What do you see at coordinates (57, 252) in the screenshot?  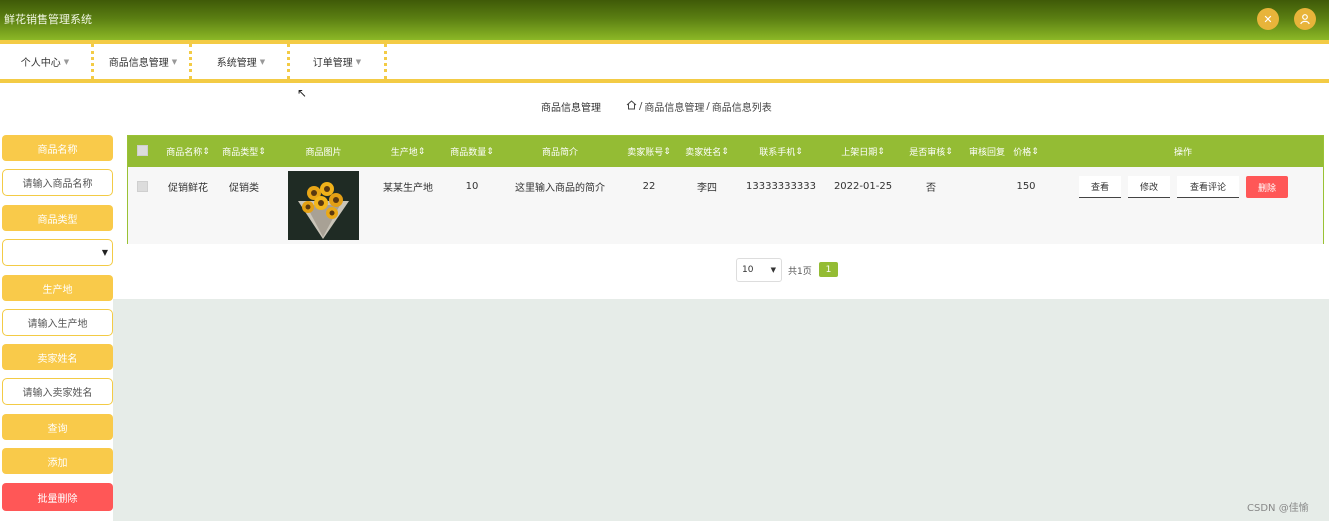 I see `product-type-select: ▼` at bounding box center [57, 252].